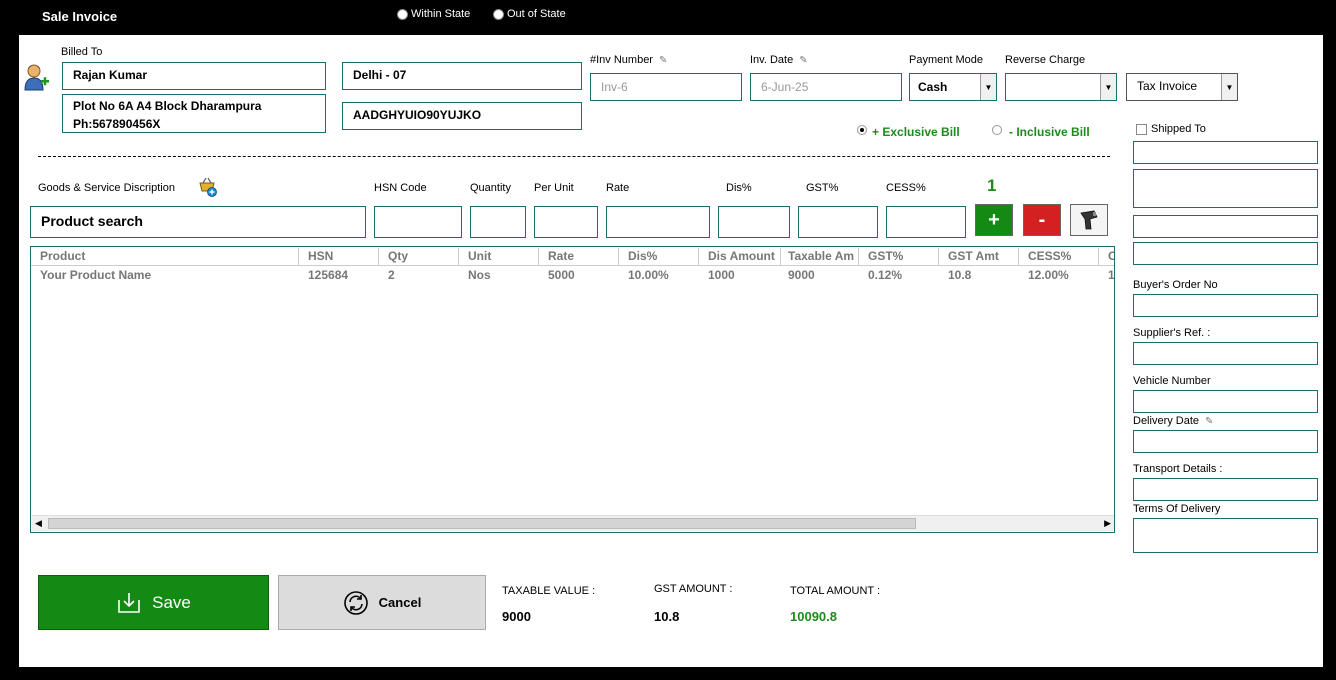 Image resolution: width=1336 pixels, height=680 pixels. I want to click on per-unit-label: Per Unit, so click(554, 188).